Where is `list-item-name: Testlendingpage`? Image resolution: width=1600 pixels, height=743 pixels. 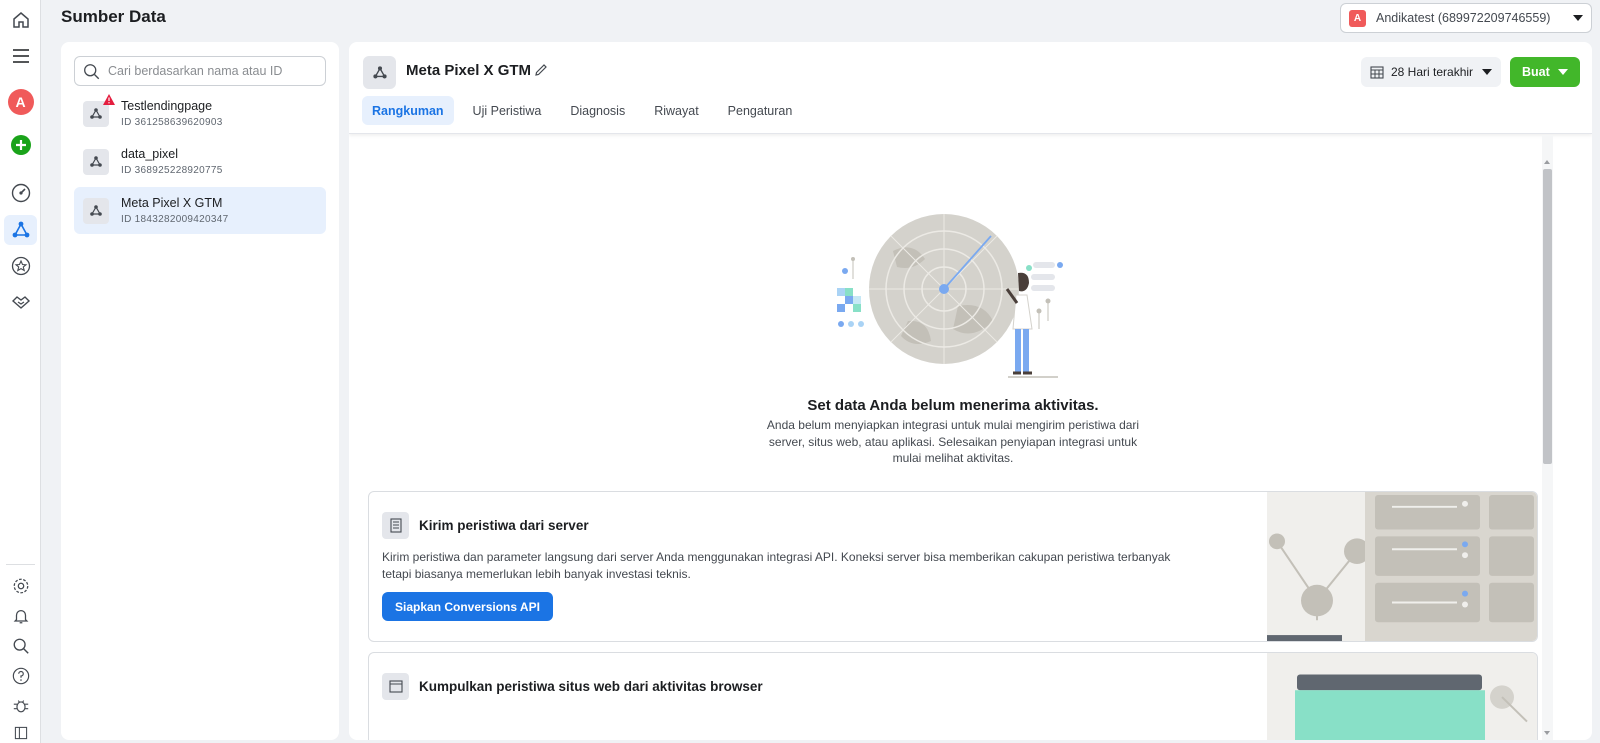
list-item-name: Testlendingpage is located at coordinates (167, 106).